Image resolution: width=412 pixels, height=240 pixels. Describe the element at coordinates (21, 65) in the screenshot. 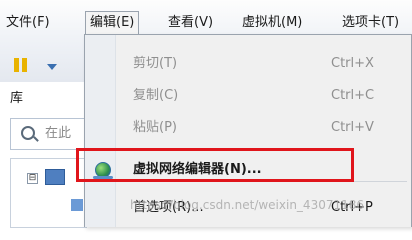

I see `pause-icon` at that location.